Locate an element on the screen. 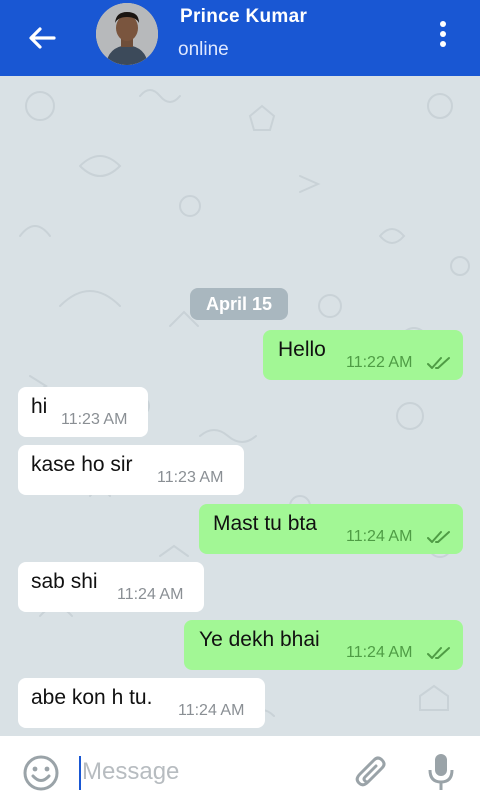 This screenshot has height=800, width=480. date-chip: April 15 is located at coordinates (239, 304).